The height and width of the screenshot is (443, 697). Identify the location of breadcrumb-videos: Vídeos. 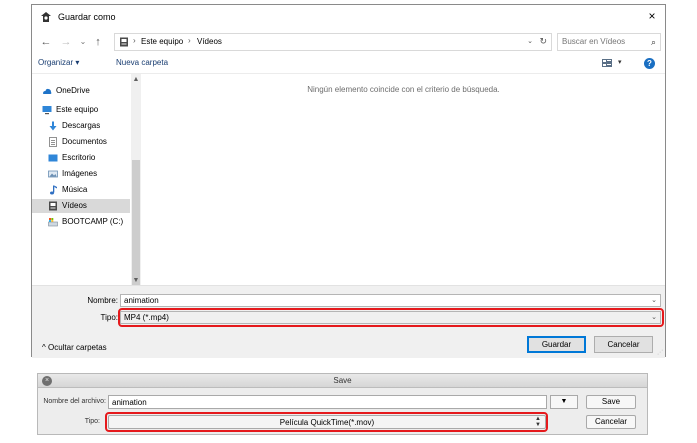
(209, 41).